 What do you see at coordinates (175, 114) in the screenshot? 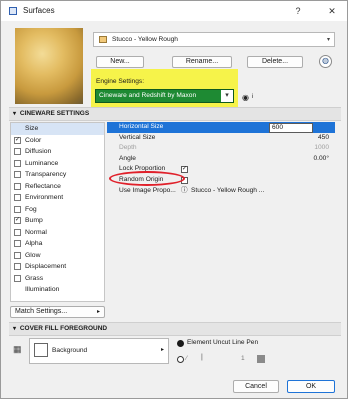
I see `cineware-settings-header: ▾ CINEWARE SETTINGS` at bounding box center [175, 114].